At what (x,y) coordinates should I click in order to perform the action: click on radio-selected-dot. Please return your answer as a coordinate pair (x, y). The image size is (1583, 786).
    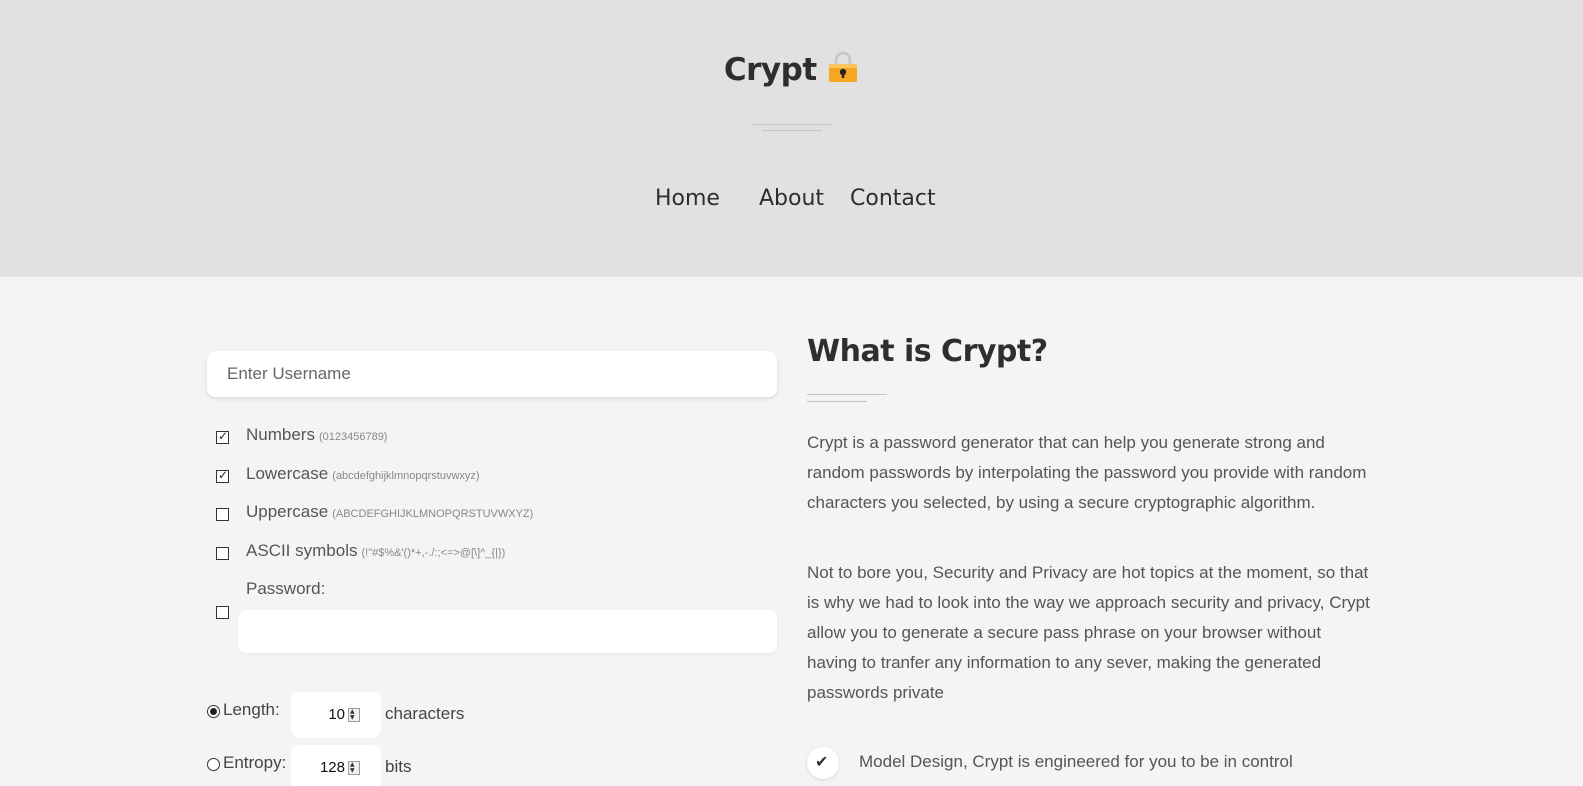
    Looking at the image, I should click on (213, 711).